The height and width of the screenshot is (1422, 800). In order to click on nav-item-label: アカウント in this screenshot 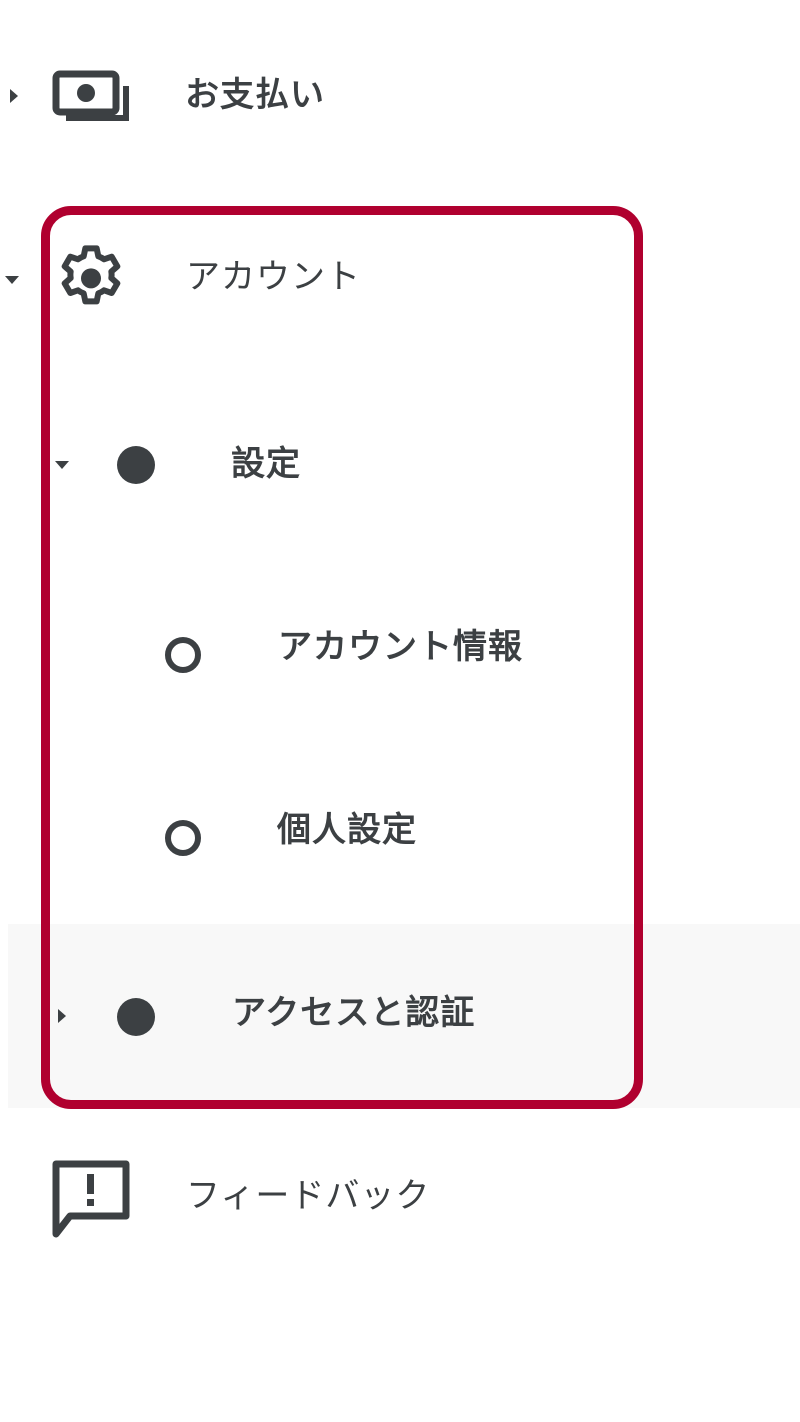, I will do `click(273, 277)`.